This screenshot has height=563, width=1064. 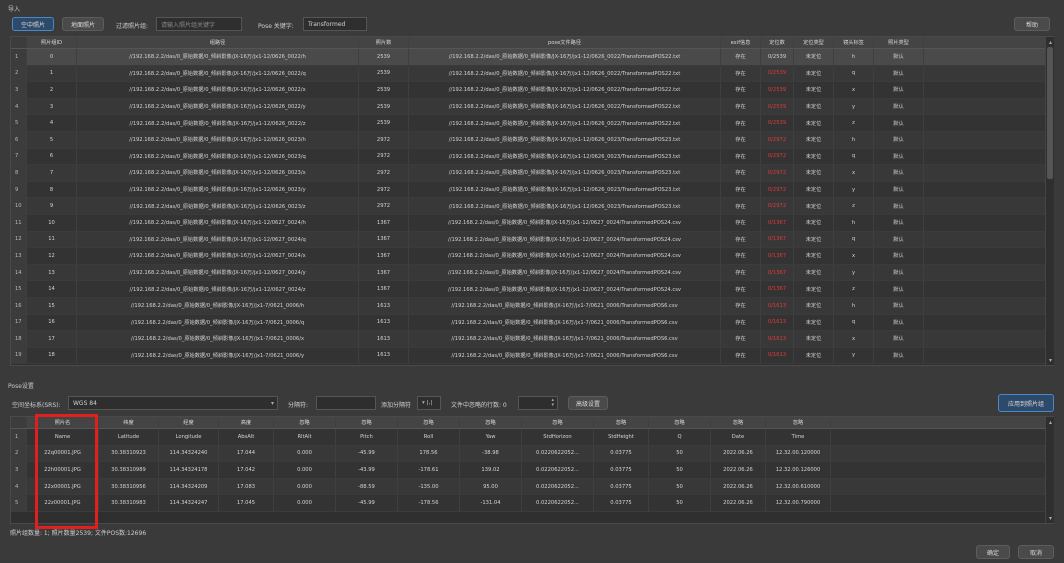 I want to click on delimiter-dropdown: ▾ |,|, so click(x=429, y=403).